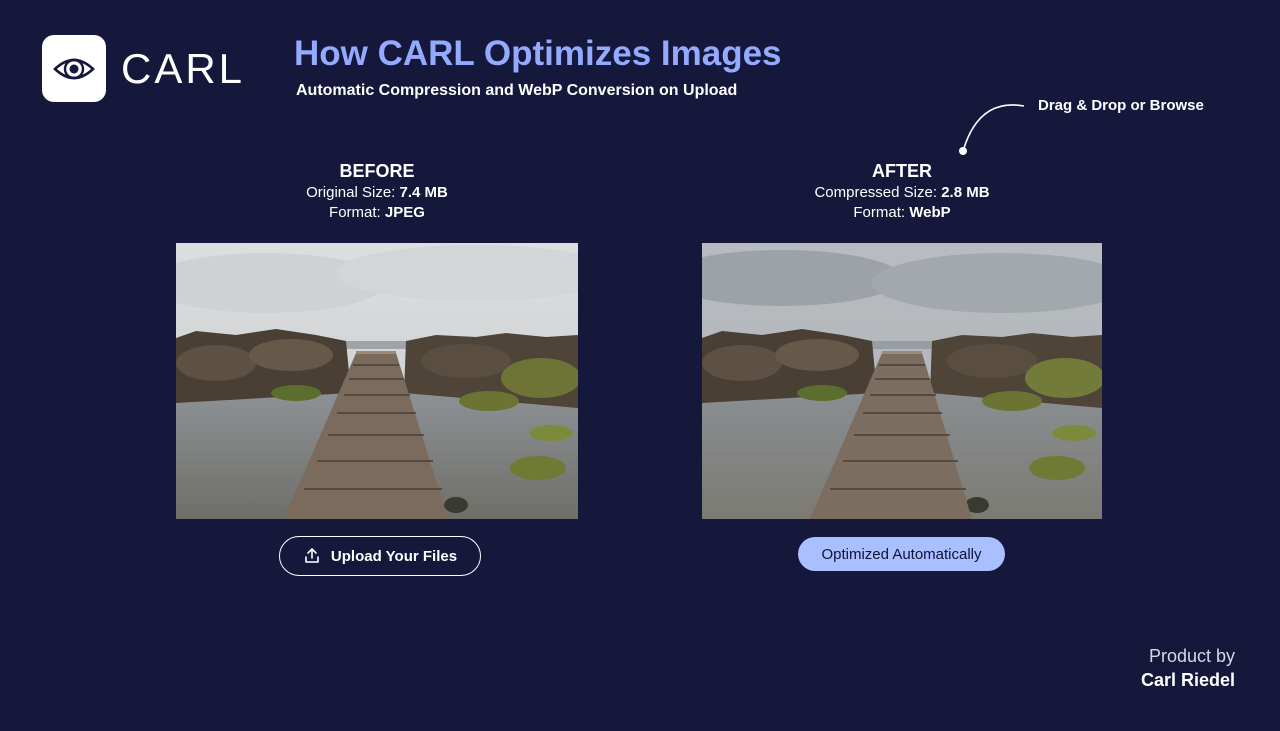  What do you see at coordinates (423, 192) in the screenshot?
I see `before-size-value: 7.4 MB` at bounding box center [423, 192].